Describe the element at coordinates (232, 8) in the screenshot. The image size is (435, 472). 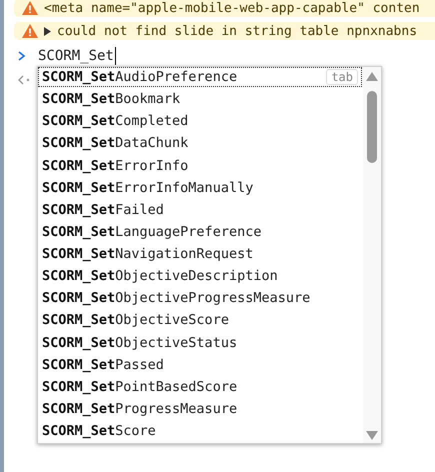
I see `message-text: <meta name="apple-mobile-web-app-capable" conten` at that location.